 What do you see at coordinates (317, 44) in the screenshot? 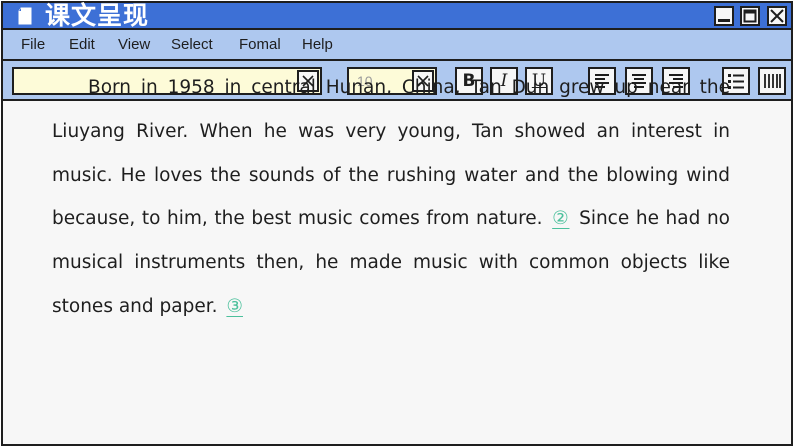
I see `menu-help: Help` at bounding box center [317, 44].